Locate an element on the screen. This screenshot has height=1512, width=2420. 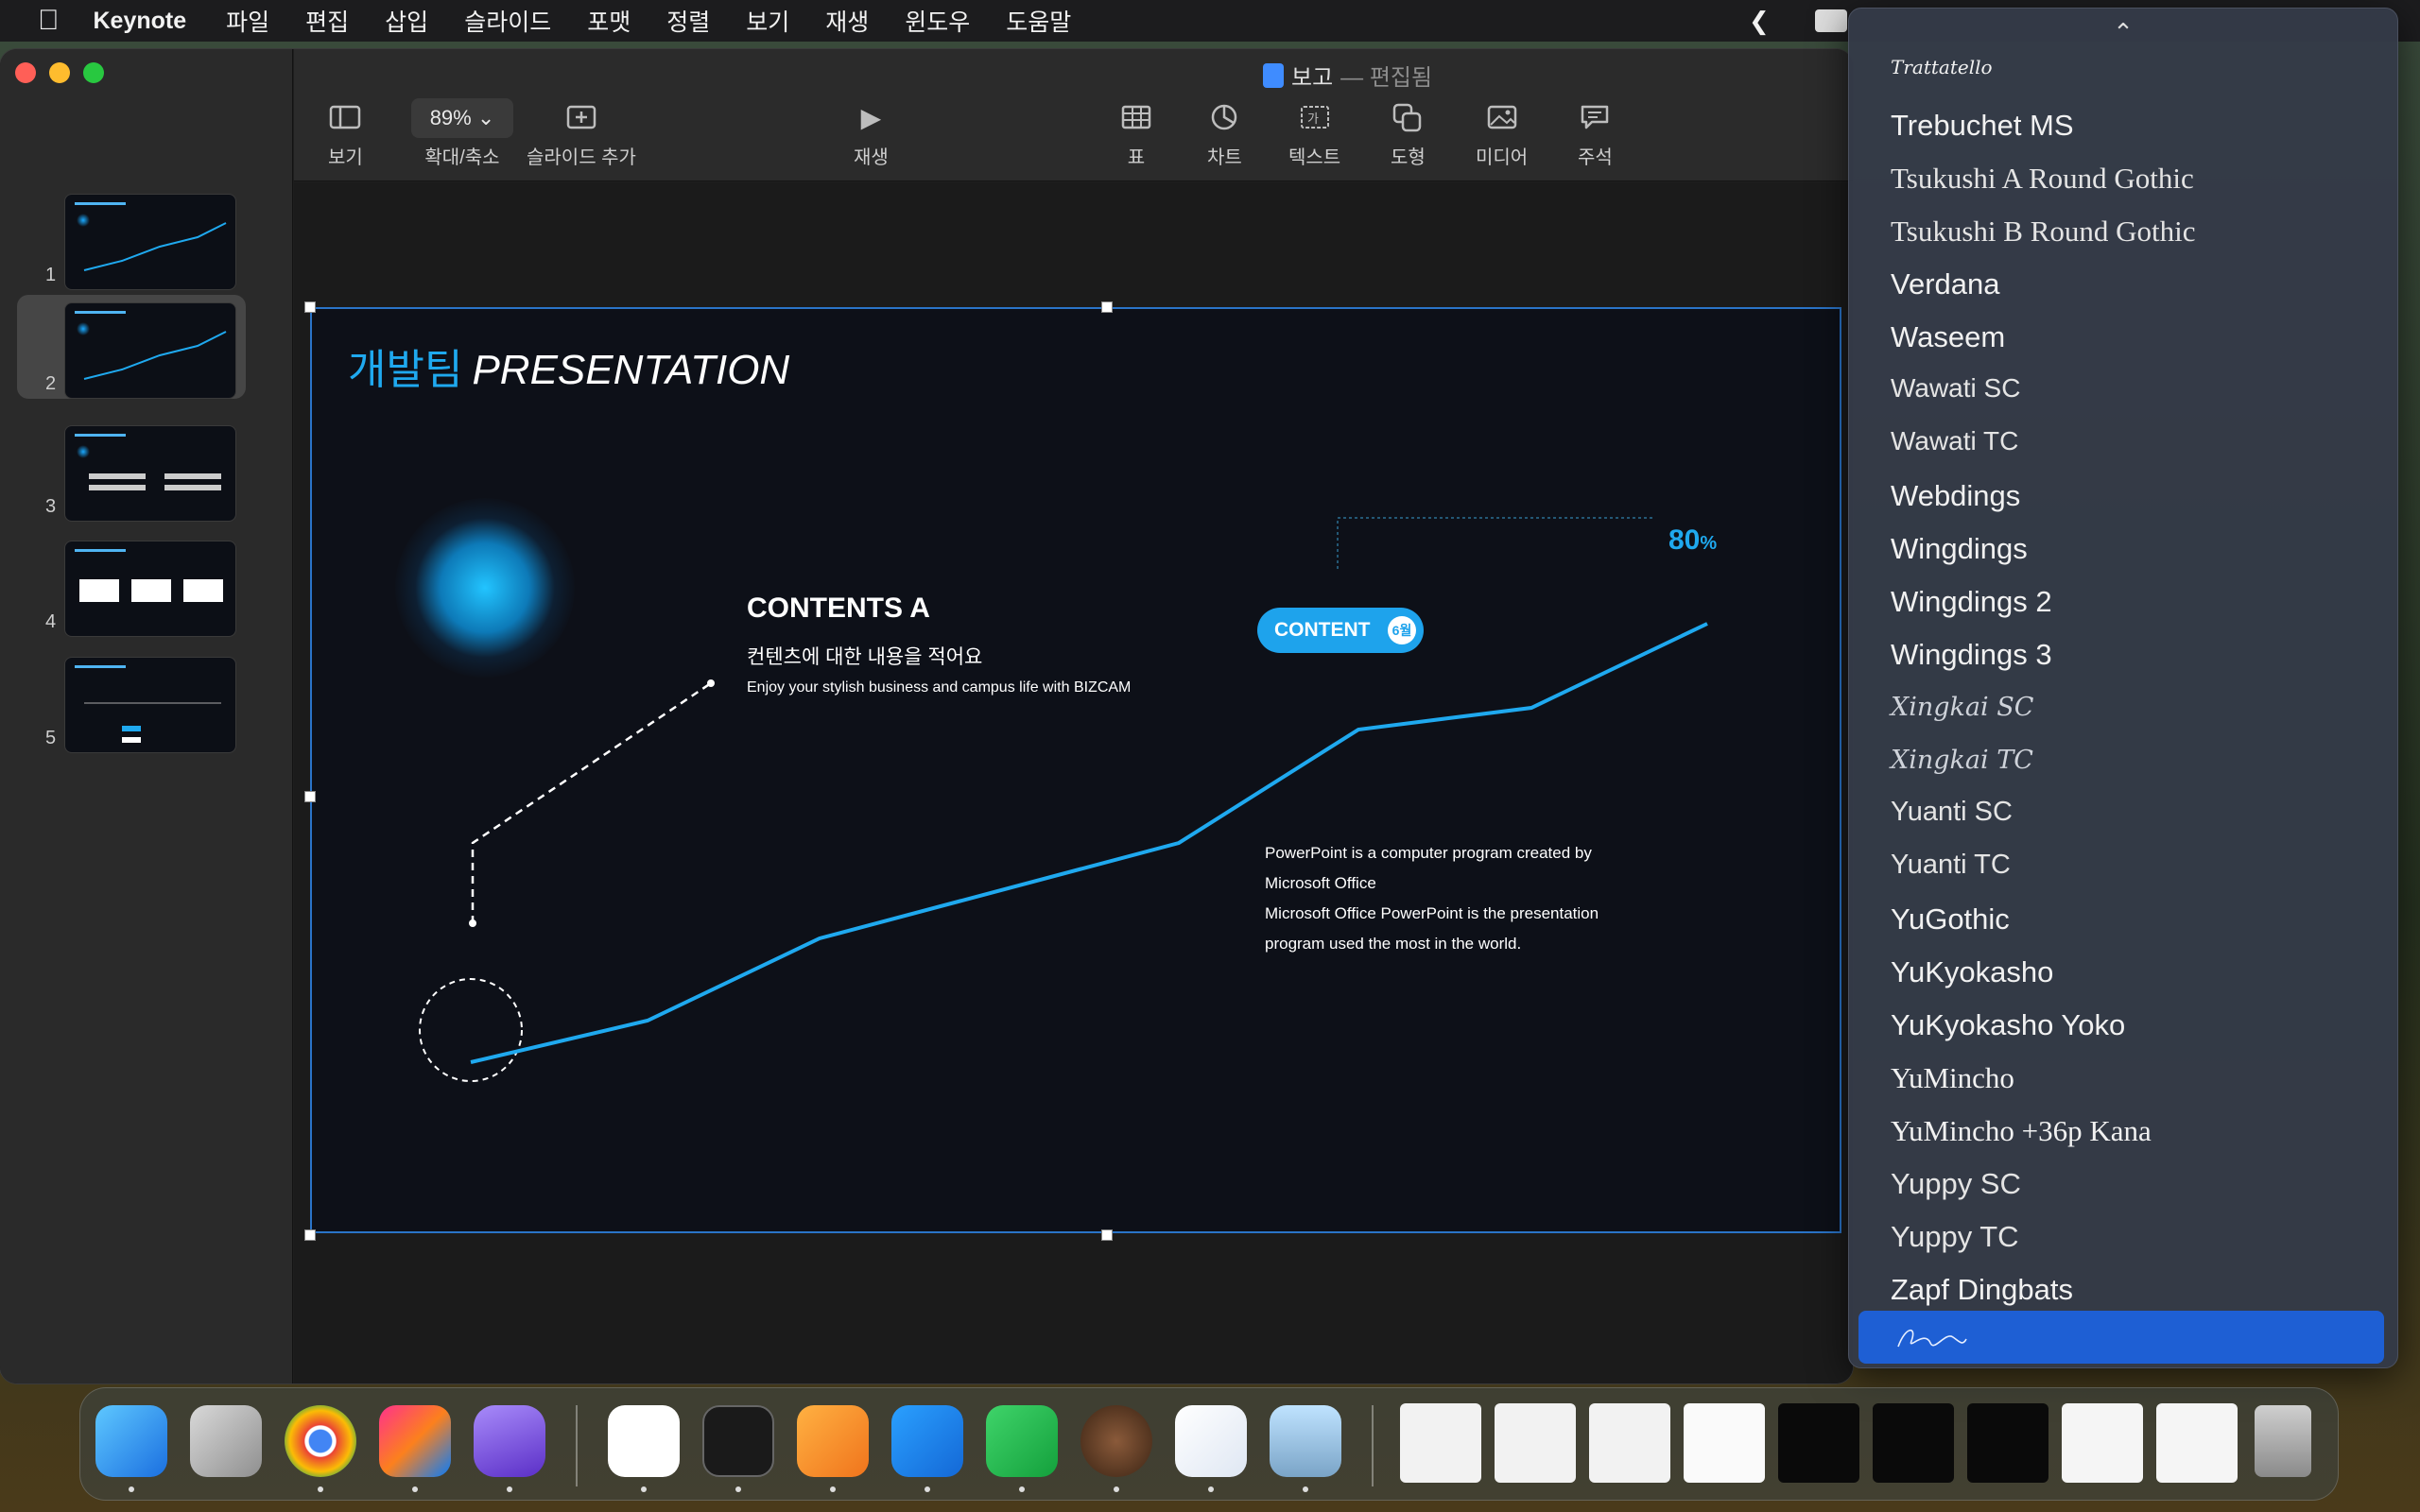
slide-title: 개발팀 PRESENTATION is located at coordinates (568, 365).